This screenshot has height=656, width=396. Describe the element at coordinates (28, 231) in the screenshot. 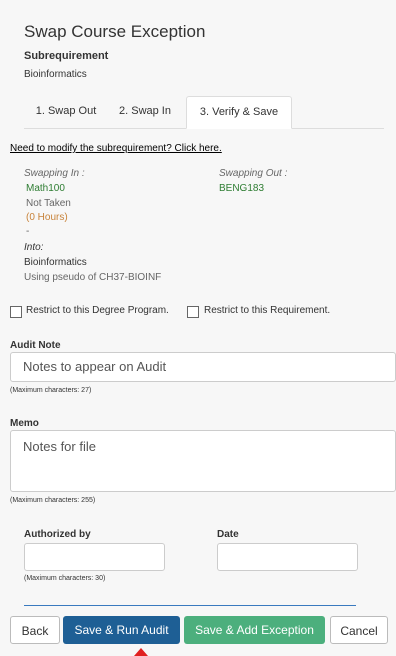

I see `course-dash: -` at that location.